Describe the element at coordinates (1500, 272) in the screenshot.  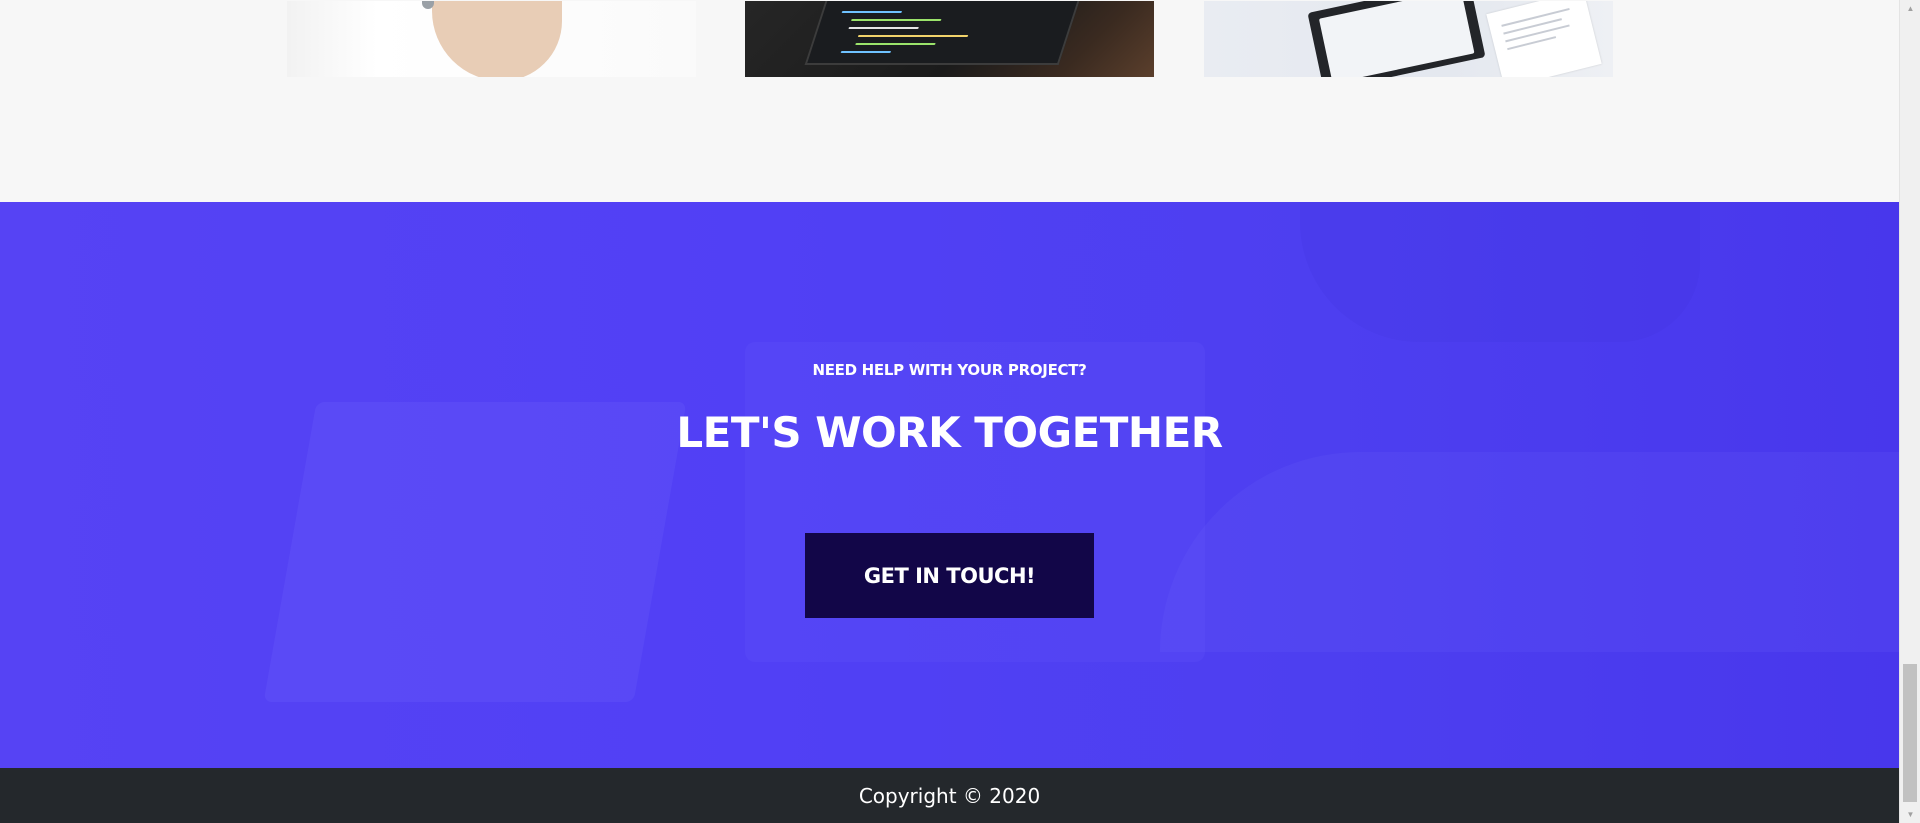
I see `background-arm-shape` at that location.